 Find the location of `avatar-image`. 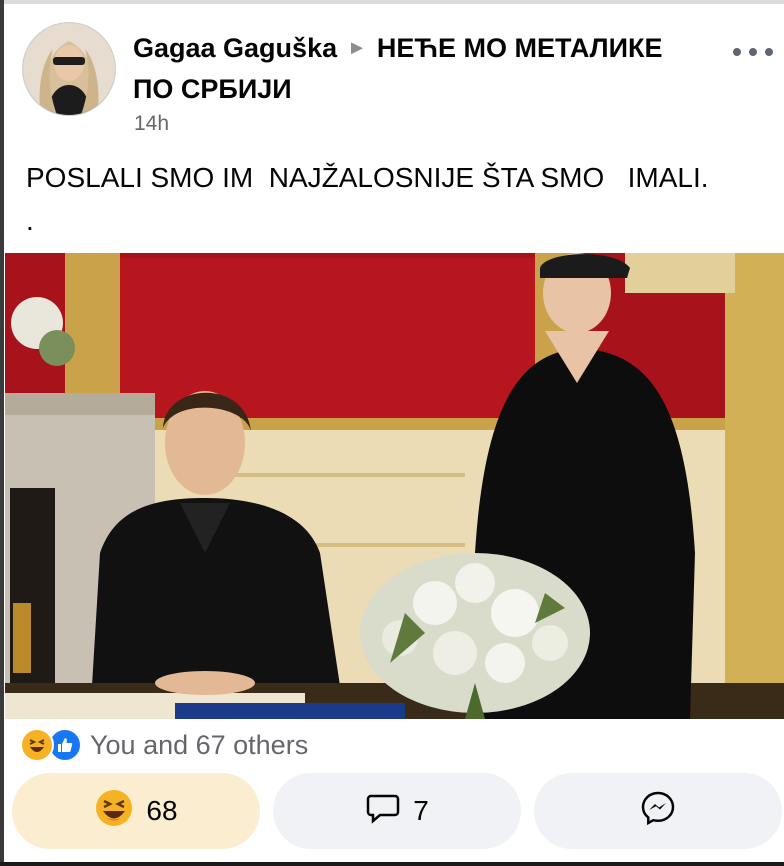

avatar-image is located at coordinates (69, 69).